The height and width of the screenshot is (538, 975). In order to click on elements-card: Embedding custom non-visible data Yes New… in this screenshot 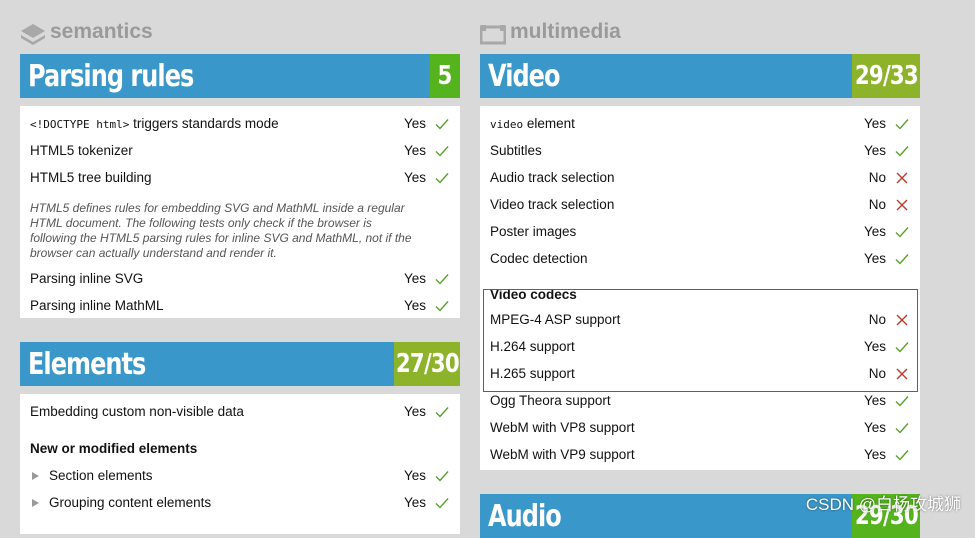, I will do `click(240, 464)`.